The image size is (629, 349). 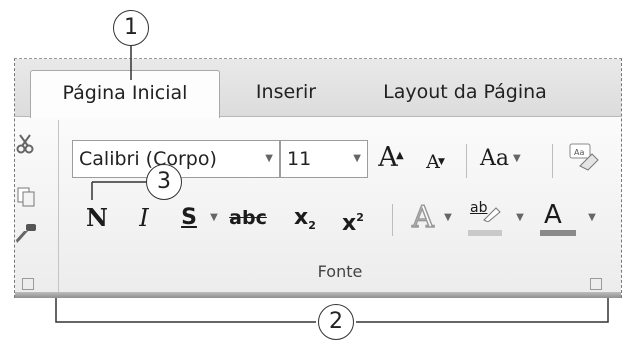 What do you see at coordinates (164, 182) in the screenshot?
I see `callout-3: 3` at bounding box center [164, 182].